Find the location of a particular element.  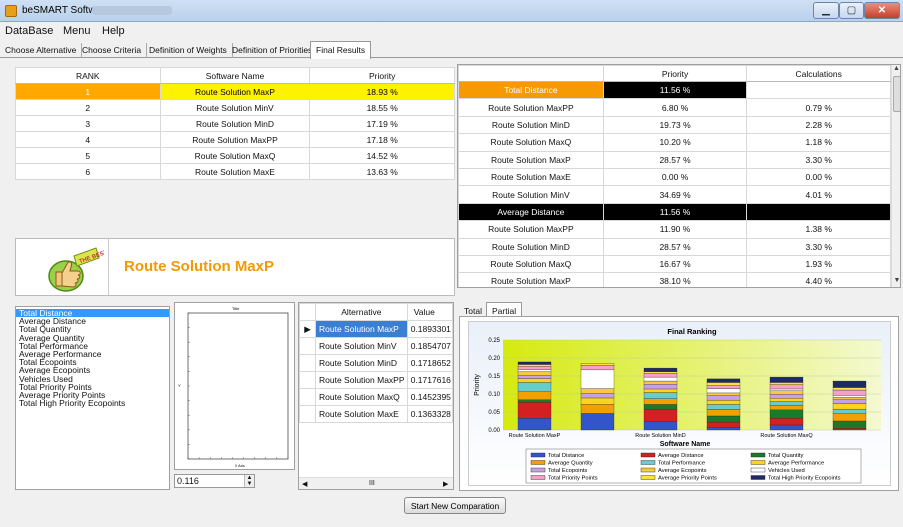

calculation-row: Route Solution MaxPP 6.80 % 0.79 % is located at coordinates (674, 107).